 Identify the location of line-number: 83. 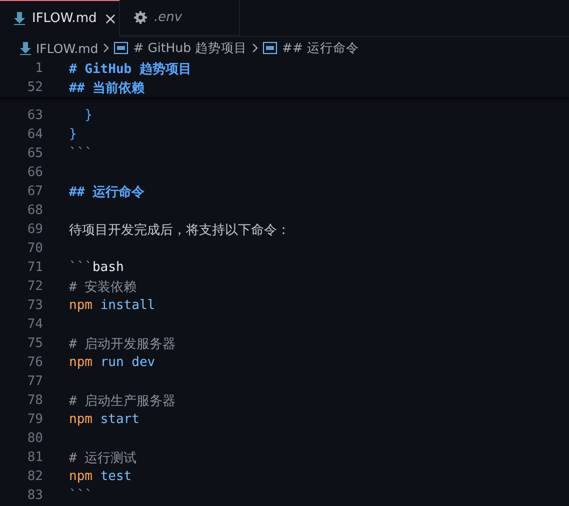
(34, 495).